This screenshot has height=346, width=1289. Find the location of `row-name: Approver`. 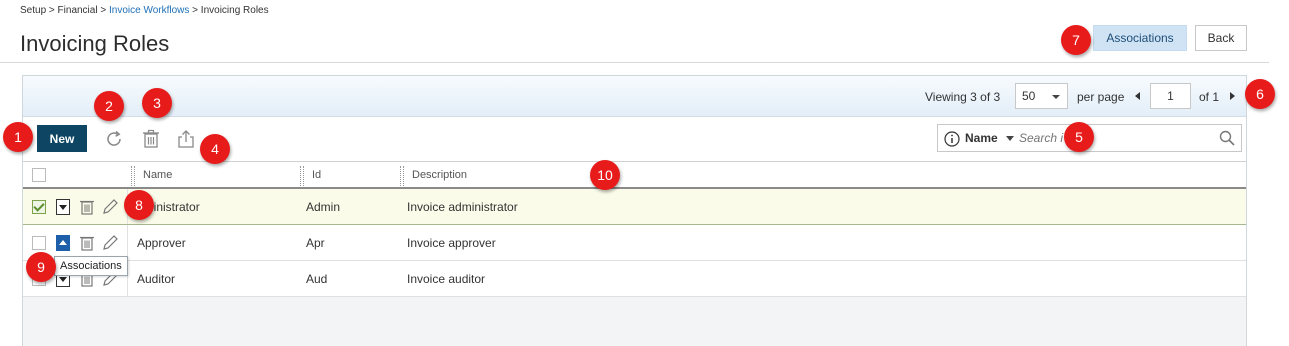

row-name: Approver is located at coordinates (161, 243).